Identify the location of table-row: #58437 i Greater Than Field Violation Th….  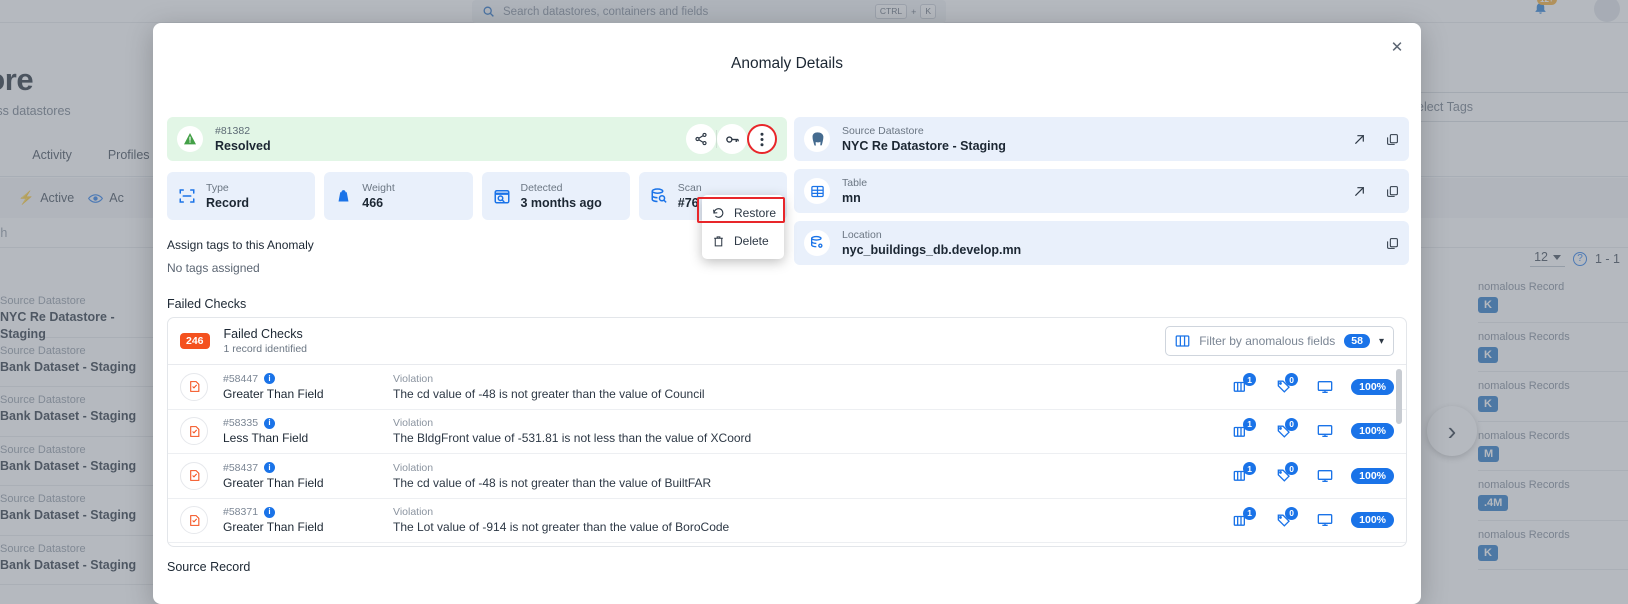
(787, 476).